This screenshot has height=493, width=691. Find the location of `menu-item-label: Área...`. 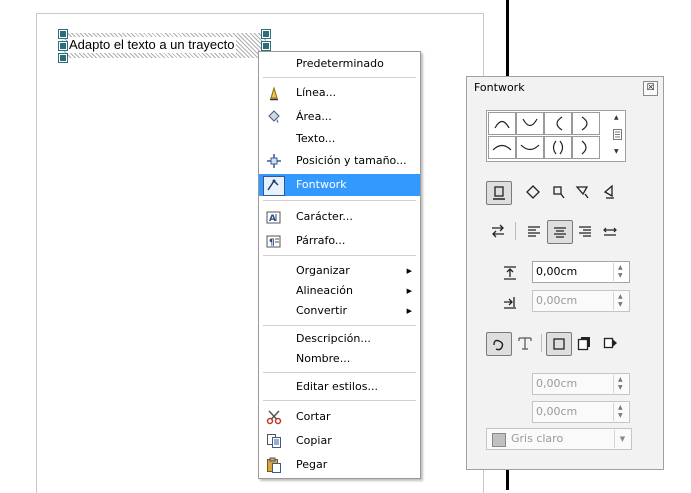

menu-item-label: Área... is located at coordinates (314, 116).